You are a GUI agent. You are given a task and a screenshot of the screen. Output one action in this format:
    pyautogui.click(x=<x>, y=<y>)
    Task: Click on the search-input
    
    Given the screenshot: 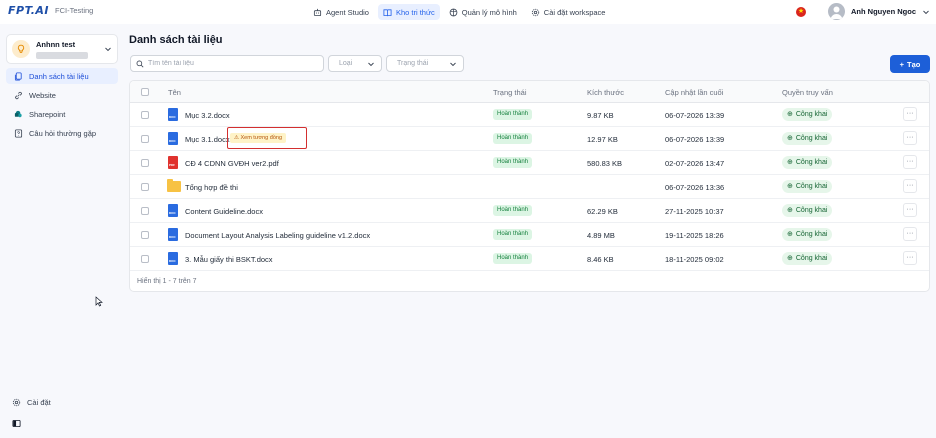 What is the action you would take?
    pyautogui.click(x=233, y=63)
    